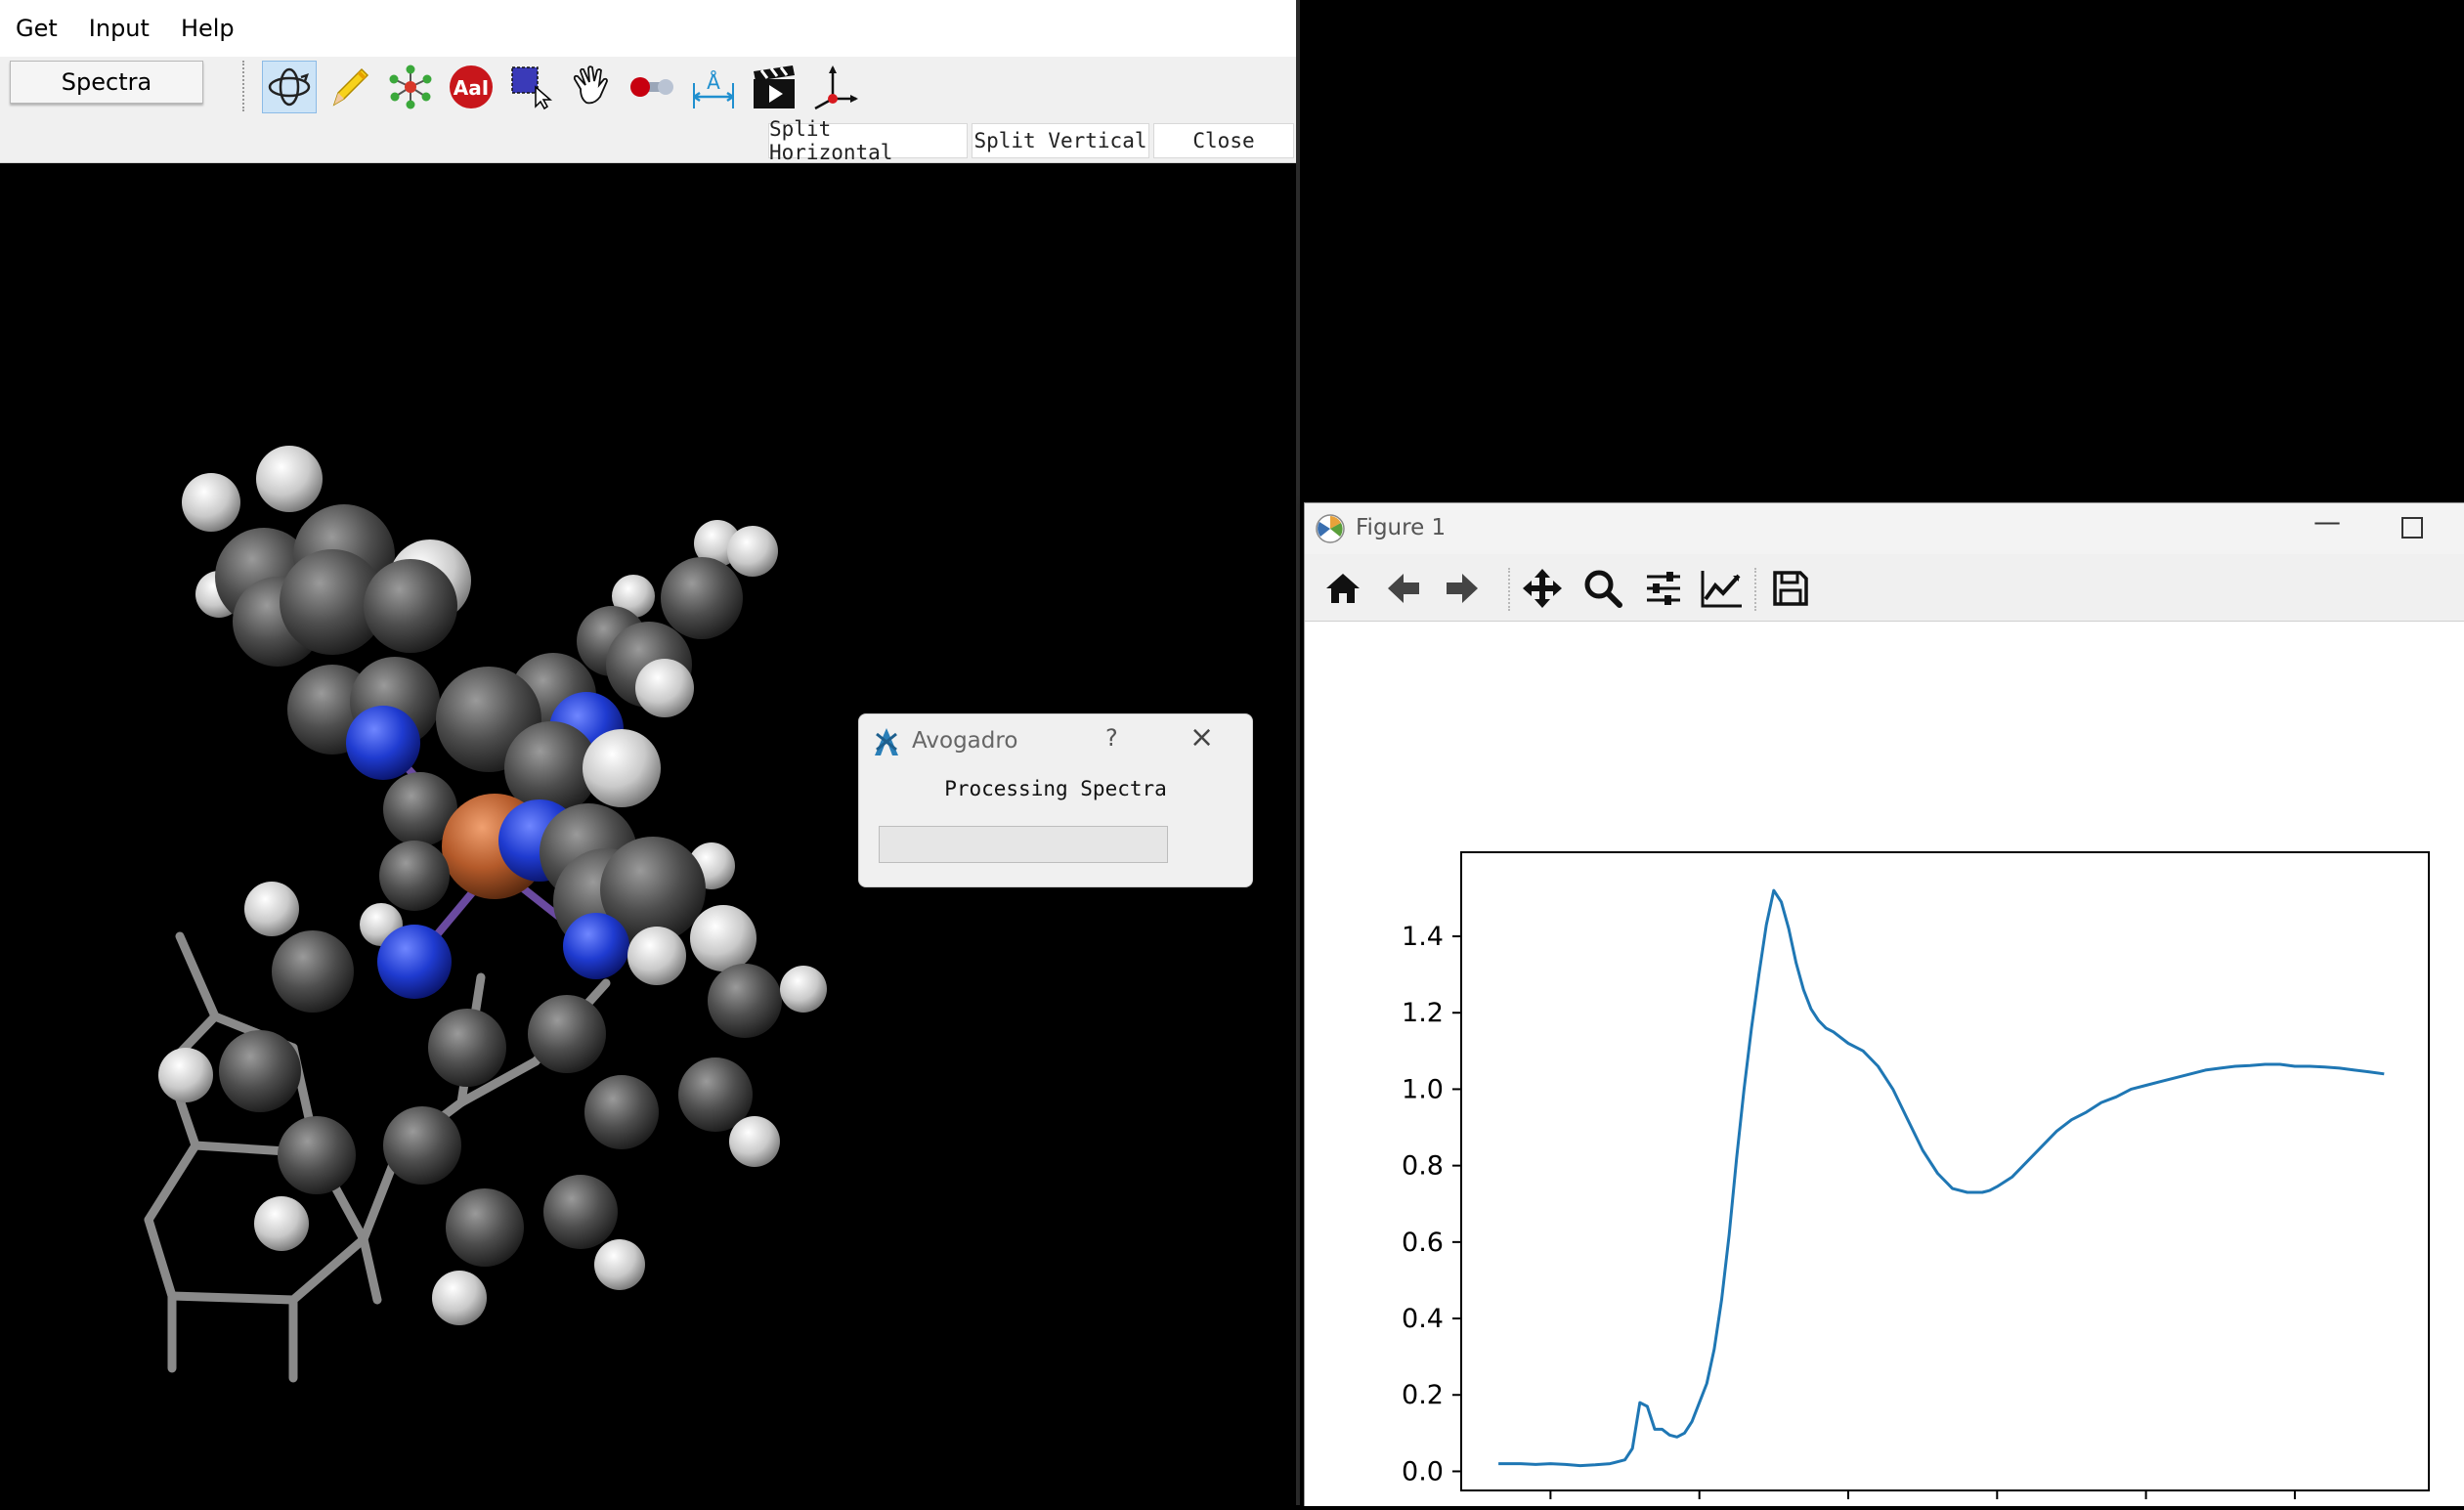 The width and height of the screenshot is (2464, 1510). What do you see at coordinates (1423, 1089) in the screenshot?
I see `y-tick-label: 1.0` at bounding box center [1423, 1089].